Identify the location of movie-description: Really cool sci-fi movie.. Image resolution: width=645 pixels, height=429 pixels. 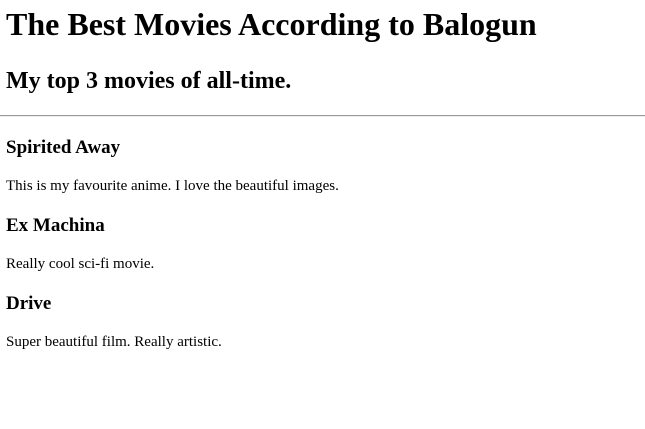
(80, 264).